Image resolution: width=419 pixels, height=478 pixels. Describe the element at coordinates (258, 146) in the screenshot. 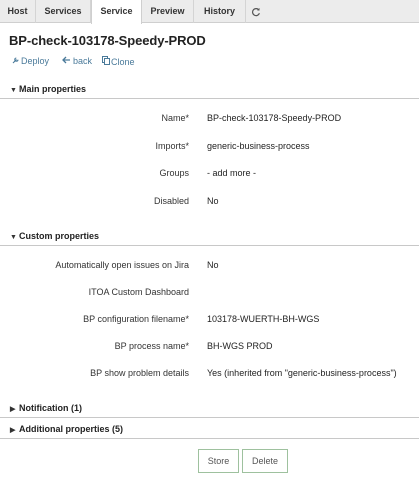

I see `field-value-imports: generic-business-process` at that location.